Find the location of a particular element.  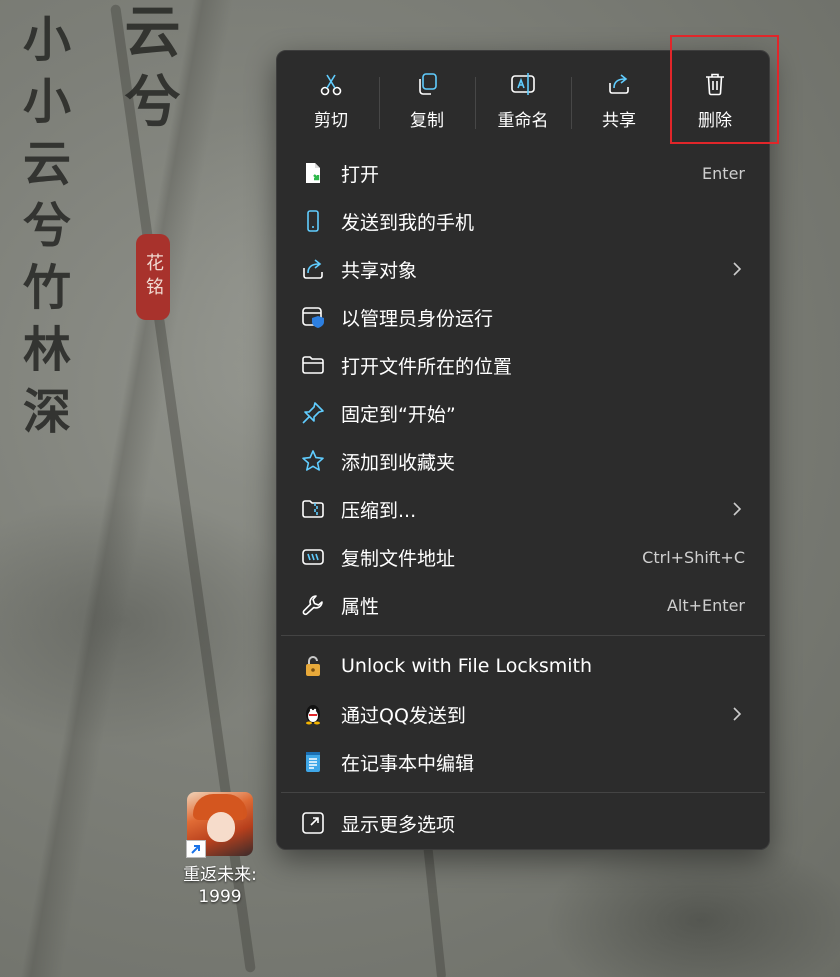

menu-item-edit-notepad: 在记事本中编辑 is located at coordinates (523, 762).